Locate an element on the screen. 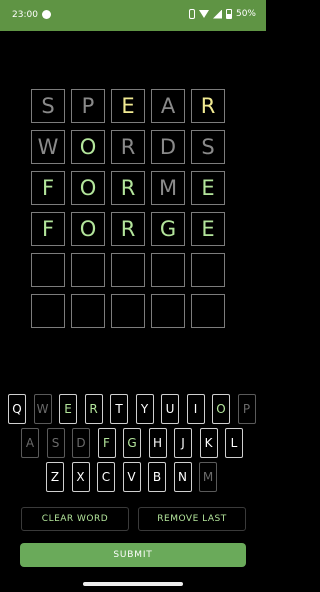  key-n: N is located at coordinates (182, 477).